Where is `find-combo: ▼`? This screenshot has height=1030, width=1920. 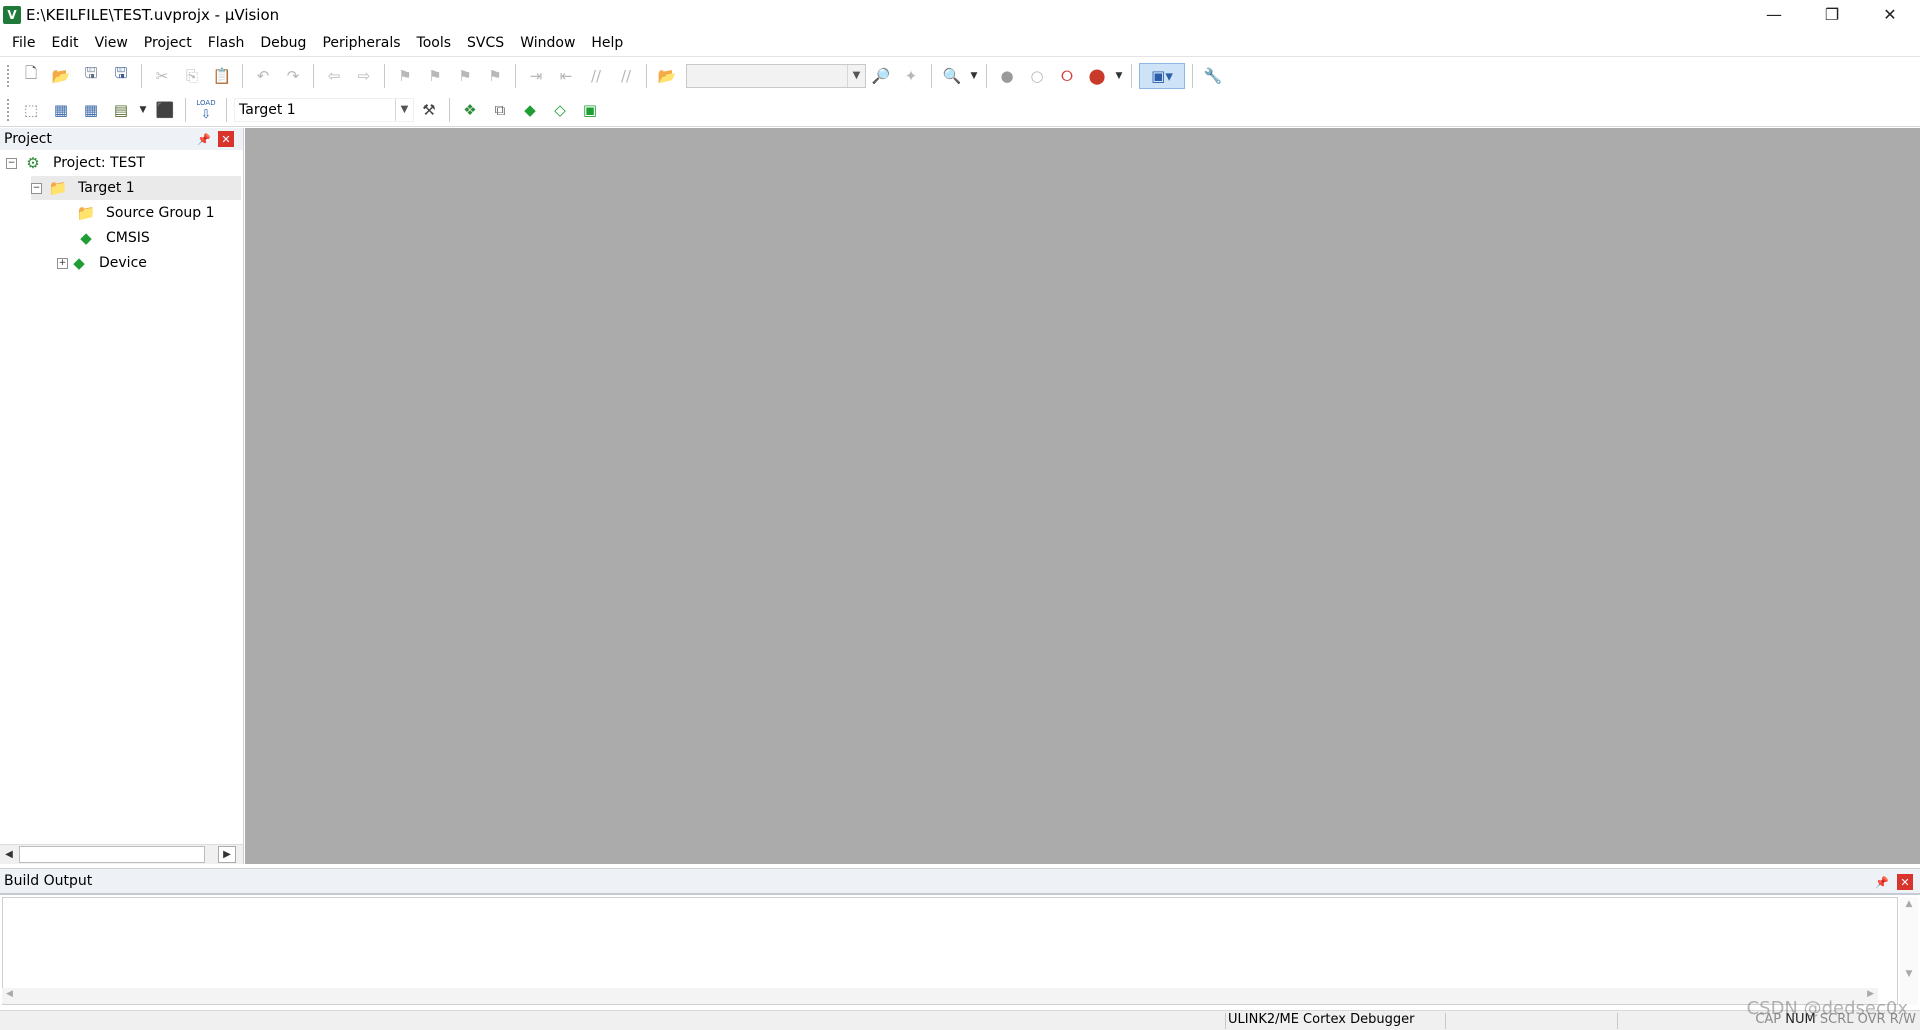 find-combo: ▼ is located at coordinates (776, 75).